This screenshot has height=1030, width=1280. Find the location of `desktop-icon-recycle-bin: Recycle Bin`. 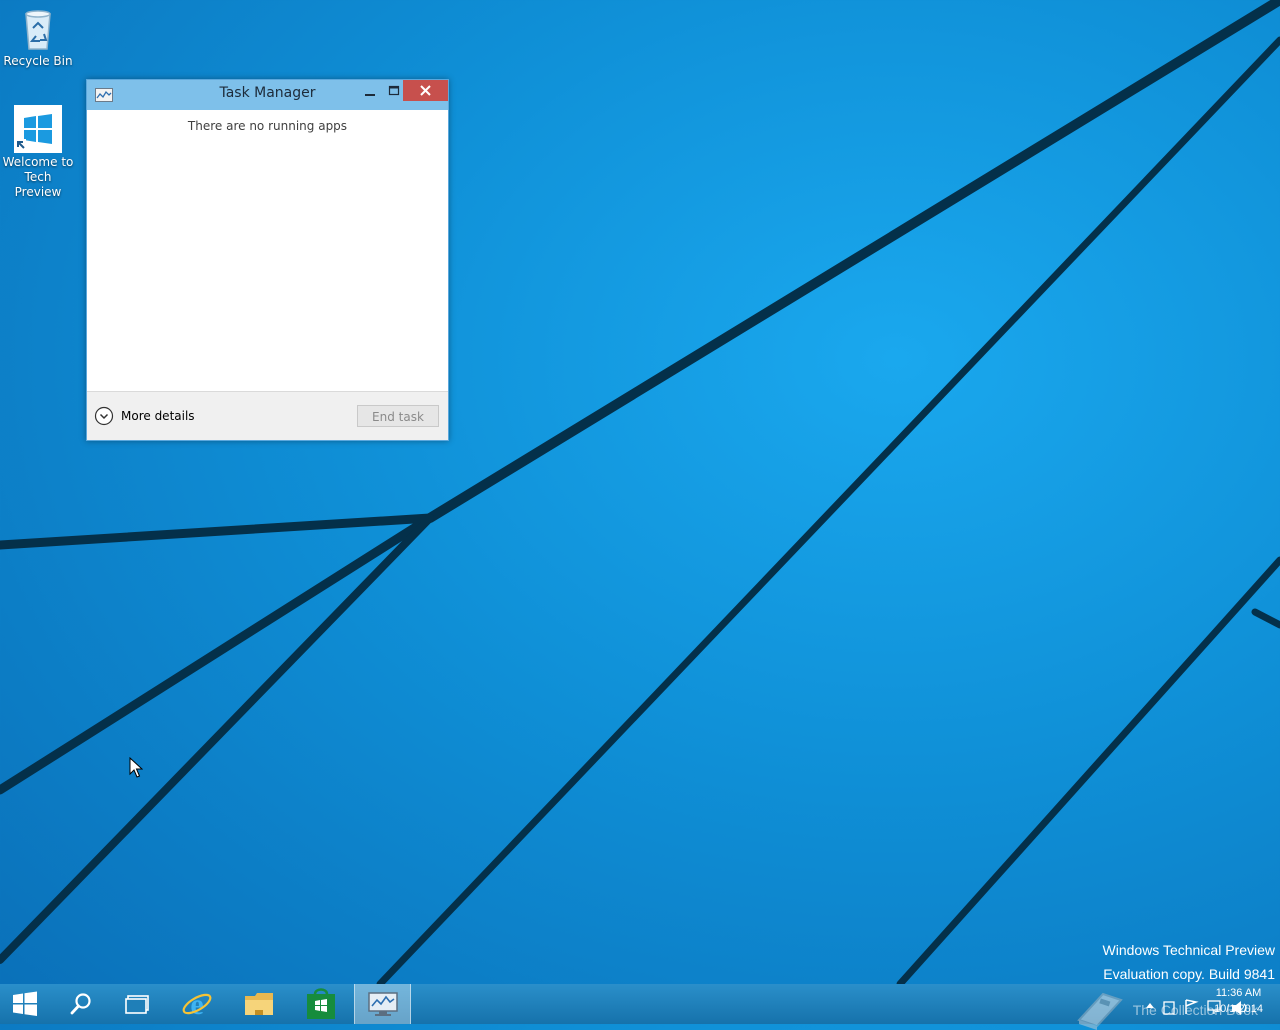

desktop-icon-recycle-bin: Recycle Bin is located at coordinates (38, 37).